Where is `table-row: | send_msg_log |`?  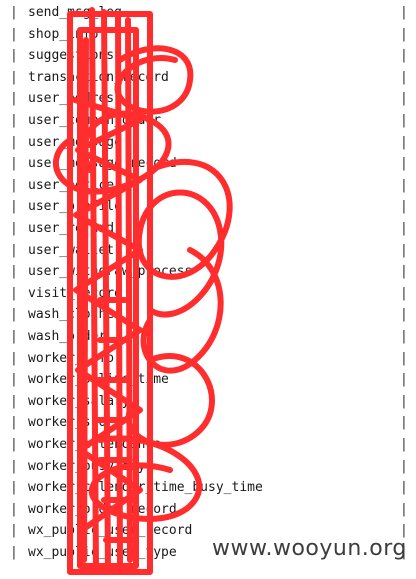 table-row: | send_msg_log | is located at coordinates (208, 12).